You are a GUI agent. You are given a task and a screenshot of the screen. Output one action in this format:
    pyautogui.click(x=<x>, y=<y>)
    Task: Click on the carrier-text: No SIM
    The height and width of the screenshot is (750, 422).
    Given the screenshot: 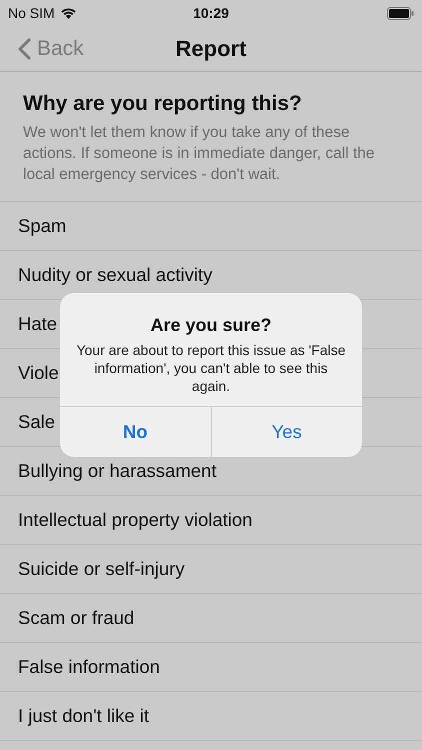 What is the action you would take?
    pyautogui.click(x=31, y=13)
    